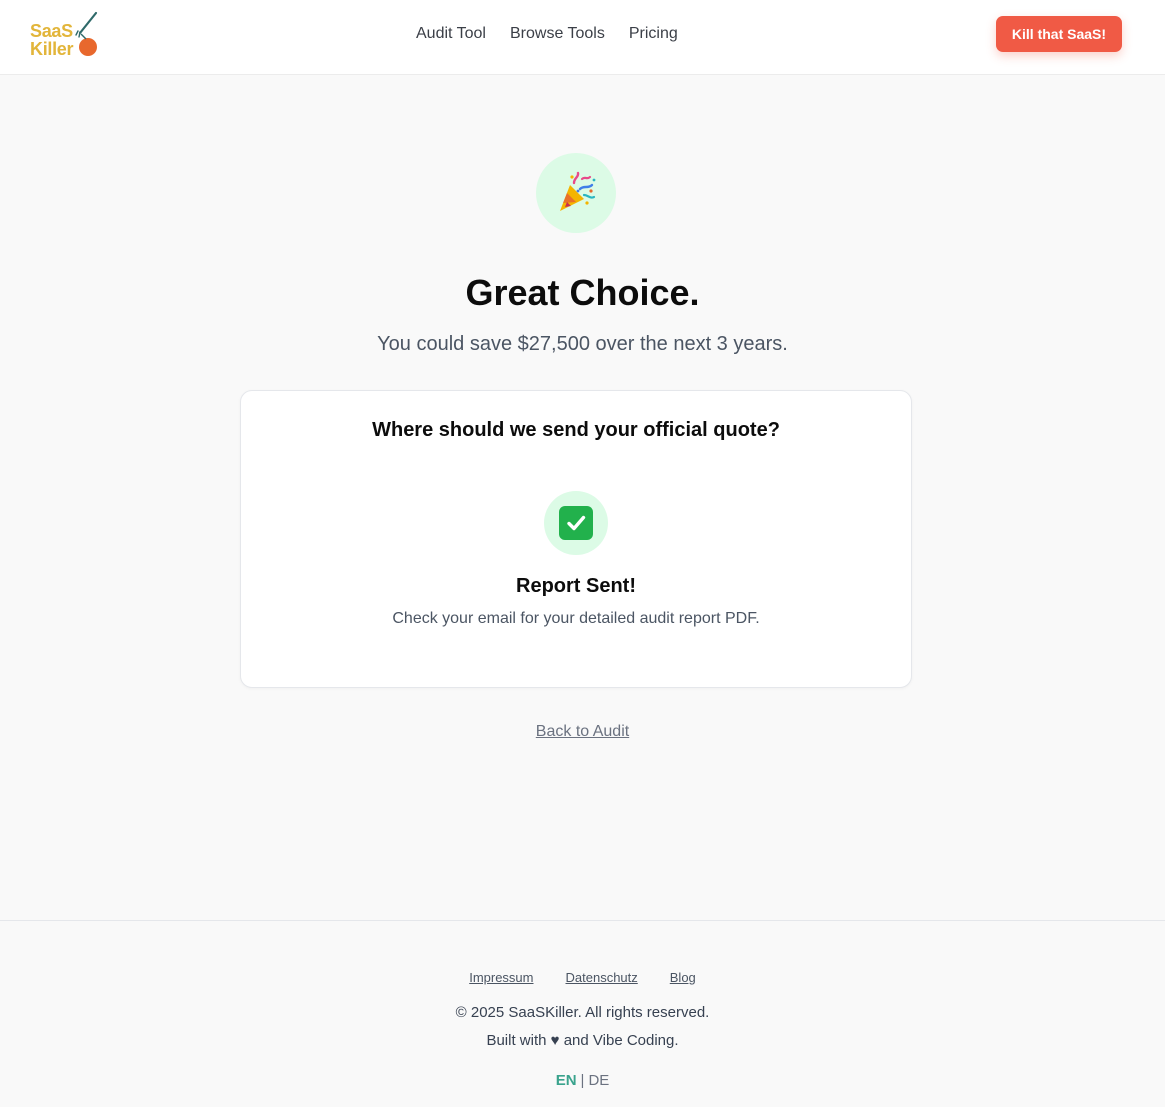  What do you see at coordinates (602, 978) in the screenshot?
I see `footer-link-datenschutz: Datenschutz` at bounding box center [602, 978].